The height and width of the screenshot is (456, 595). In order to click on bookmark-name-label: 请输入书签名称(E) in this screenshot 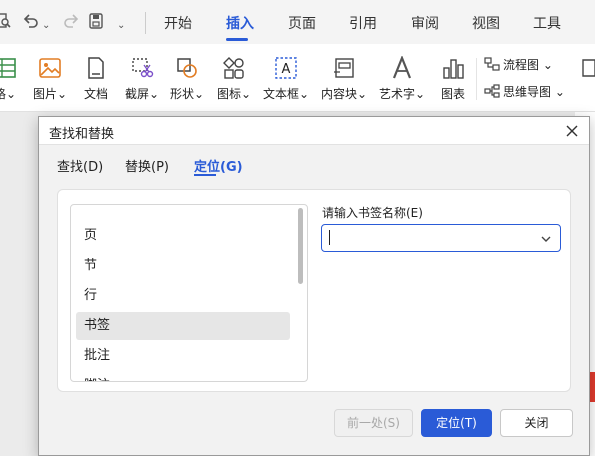, I will do `click(372, 213)`.